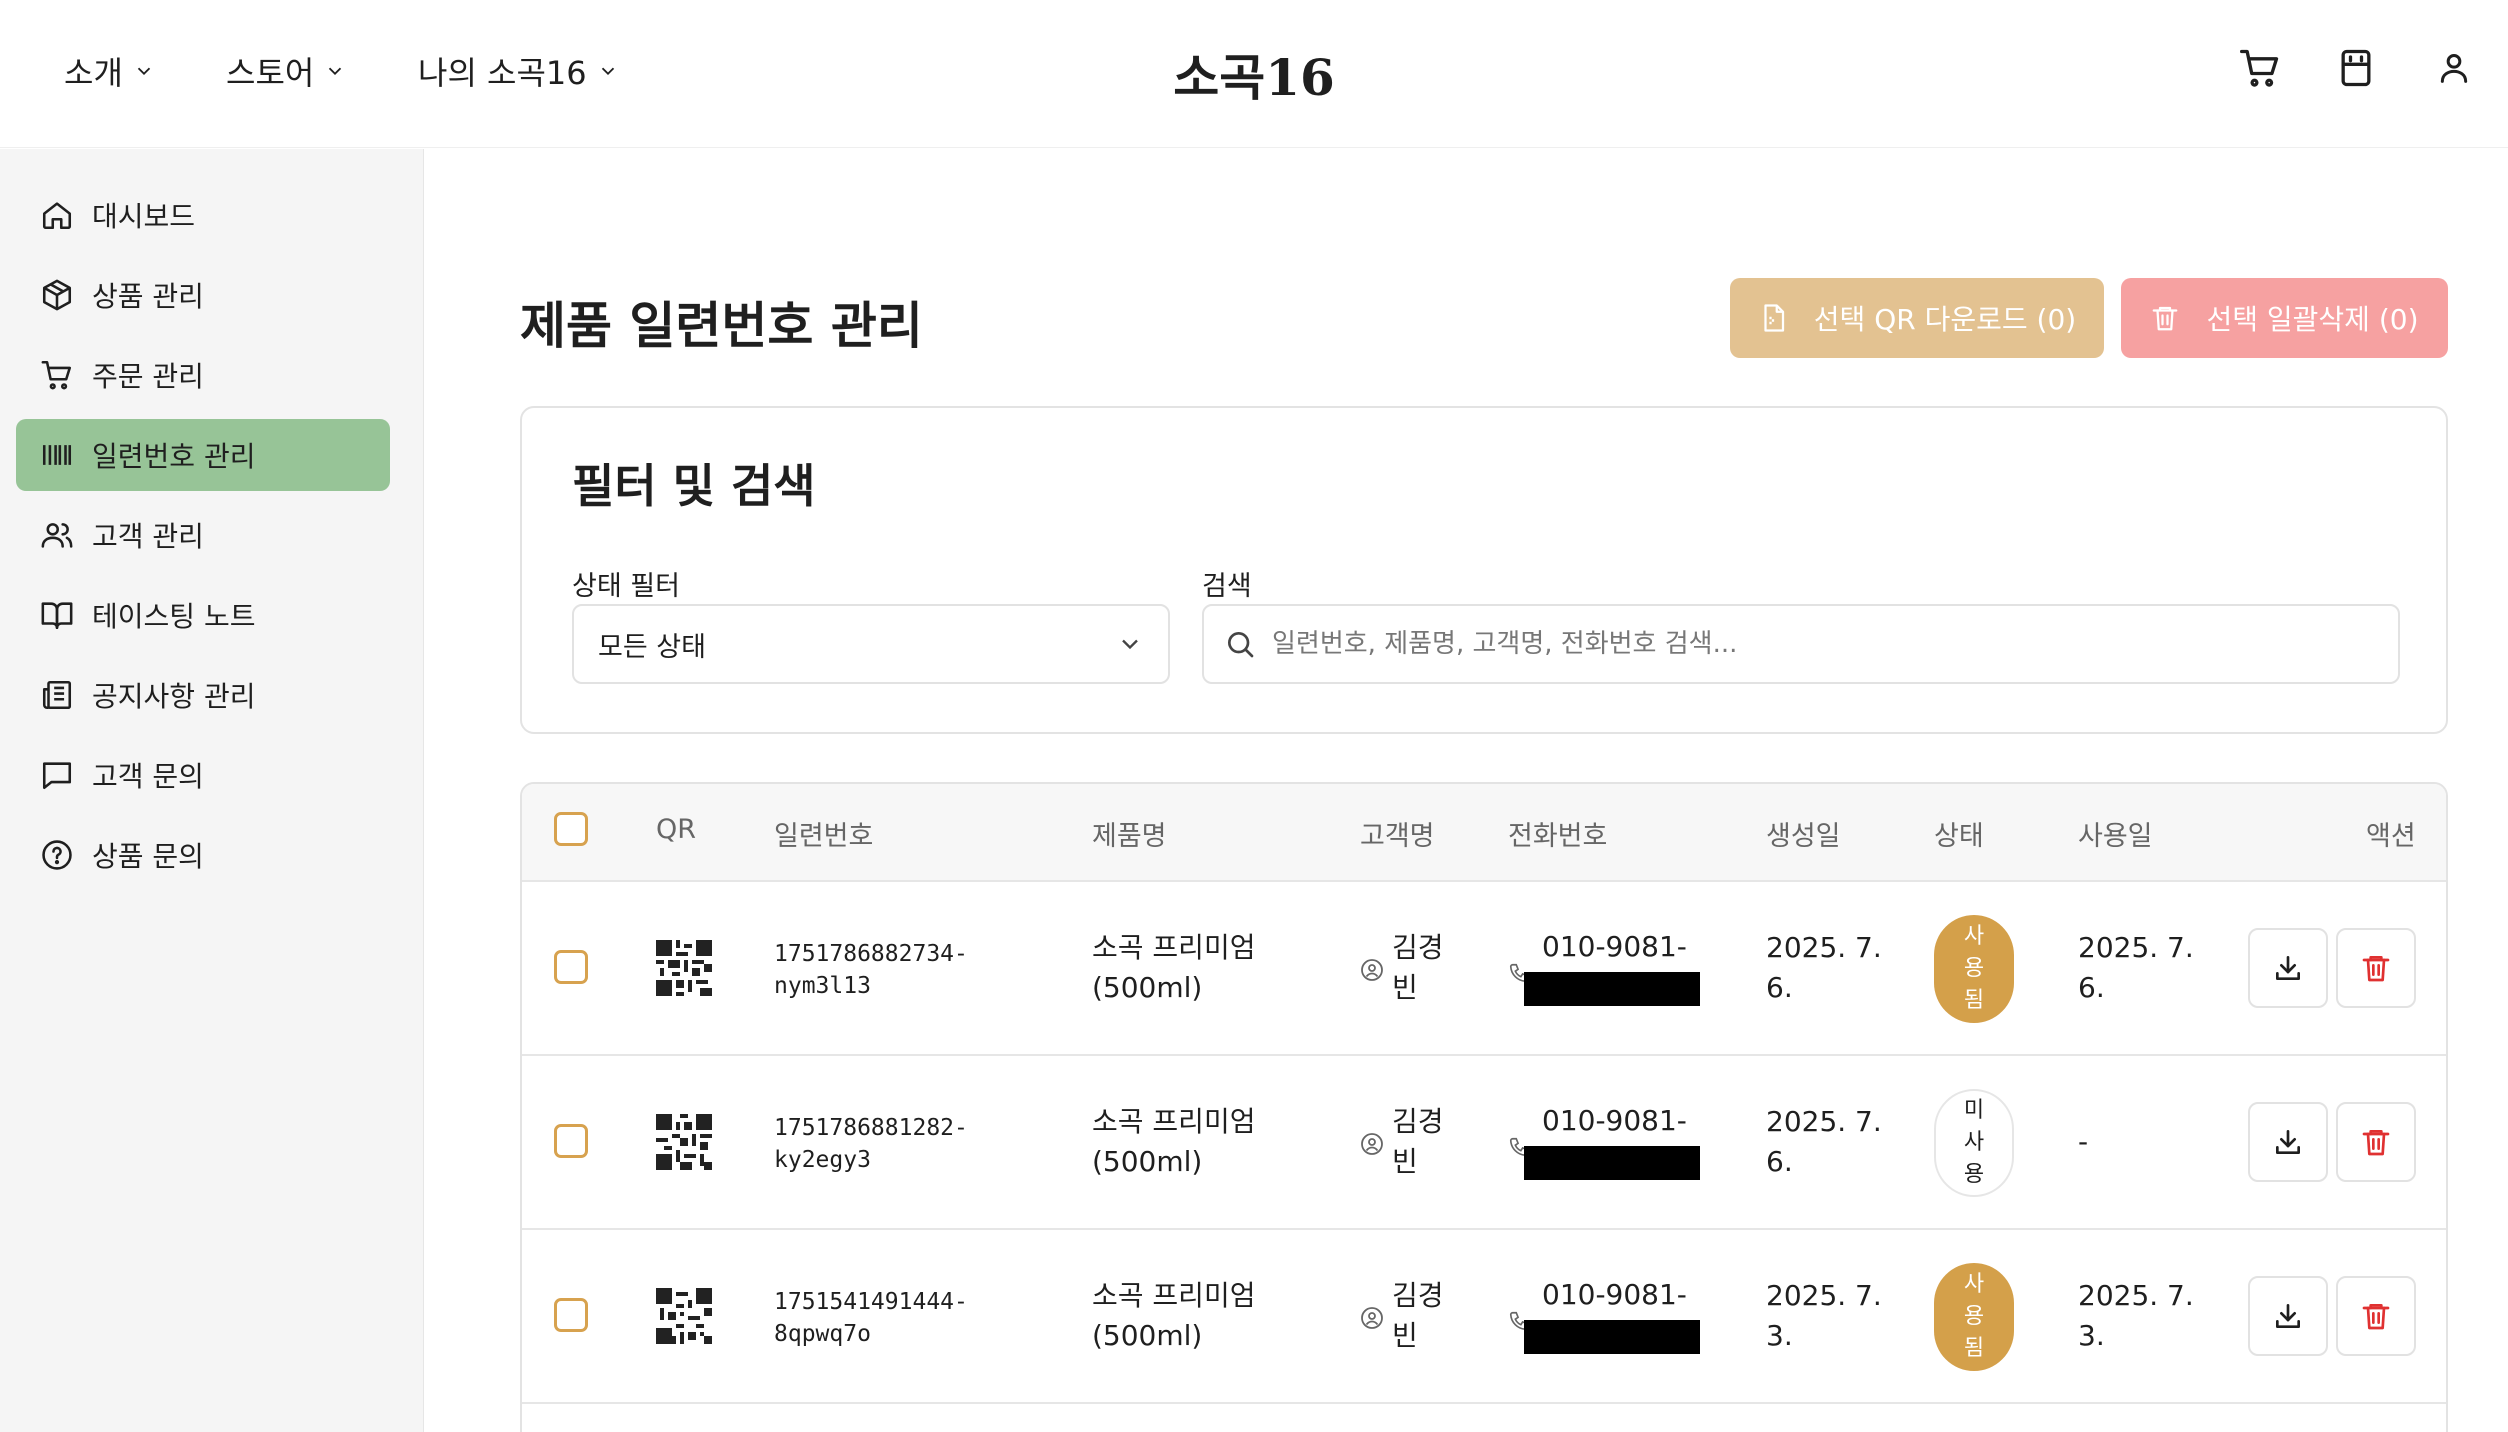  I want to click on column-header-created: 생성일, so click(1803, 836).